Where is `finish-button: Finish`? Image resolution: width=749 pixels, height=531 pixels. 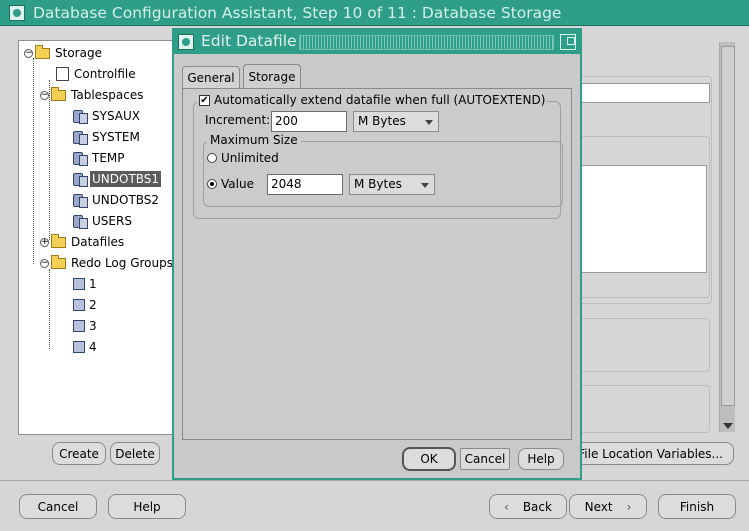
finish-button: Finish is located at coordinates (697, 506).